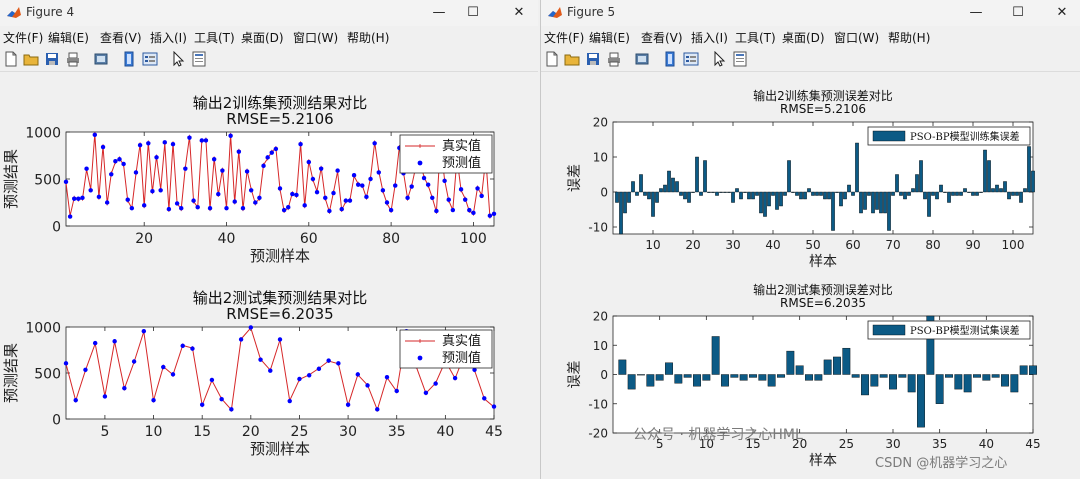 The height and width of the screenshot is (479, 1080). What do you see at coordinates (47, 180) in the screenshot?
I see `y-tick-label: 500` at bounding box center [47, 180].